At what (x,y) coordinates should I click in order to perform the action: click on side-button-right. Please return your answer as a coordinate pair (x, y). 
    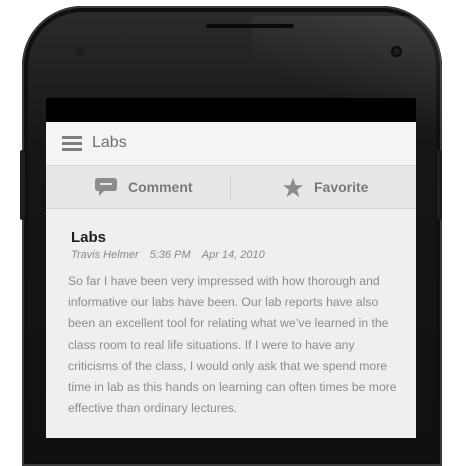
    Looking at the image, I should click on (439, 185).